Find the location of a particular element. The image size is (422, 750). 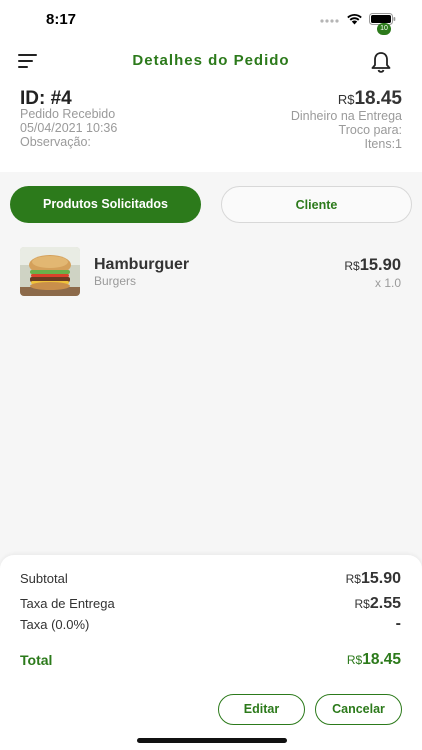

cancel-button: Cancelar is located at coordinates (358, 709).